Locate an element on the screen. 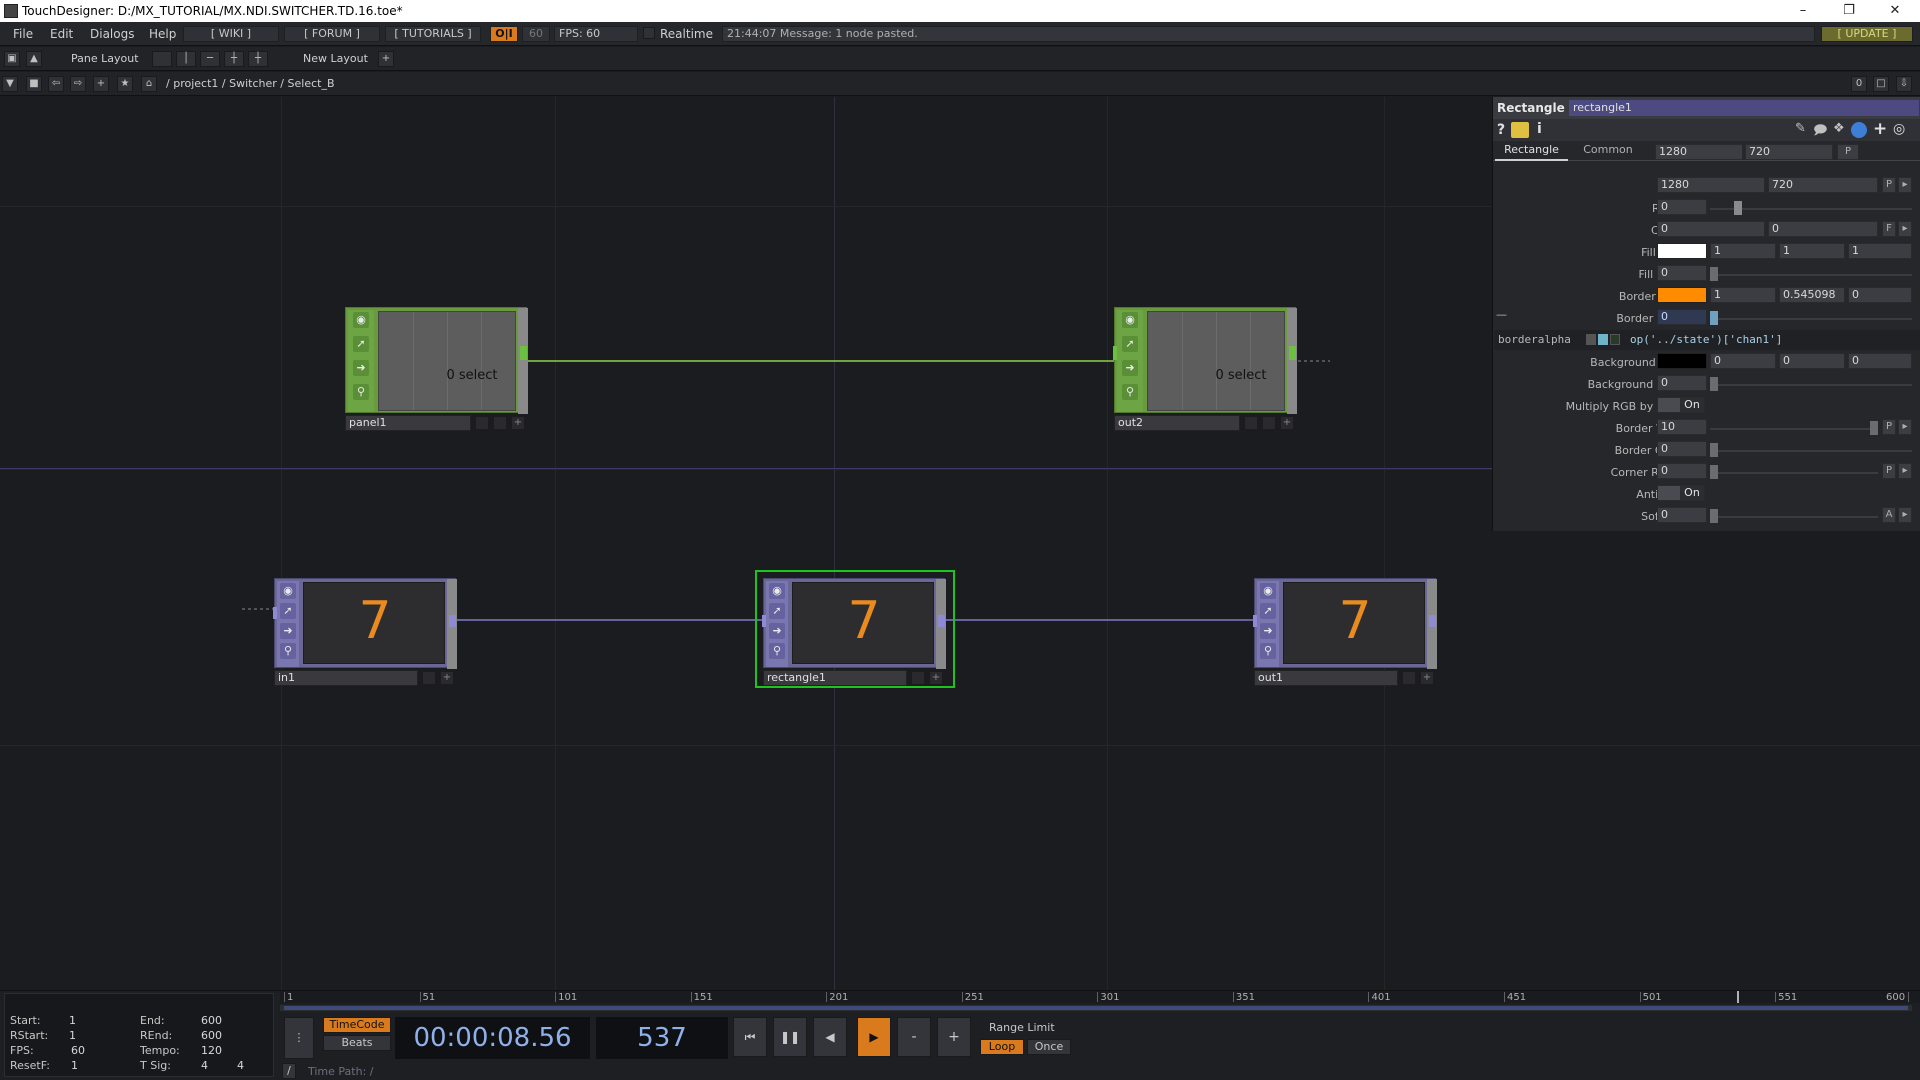  rstart-value: 1 is located at coordinates (72, 1035).